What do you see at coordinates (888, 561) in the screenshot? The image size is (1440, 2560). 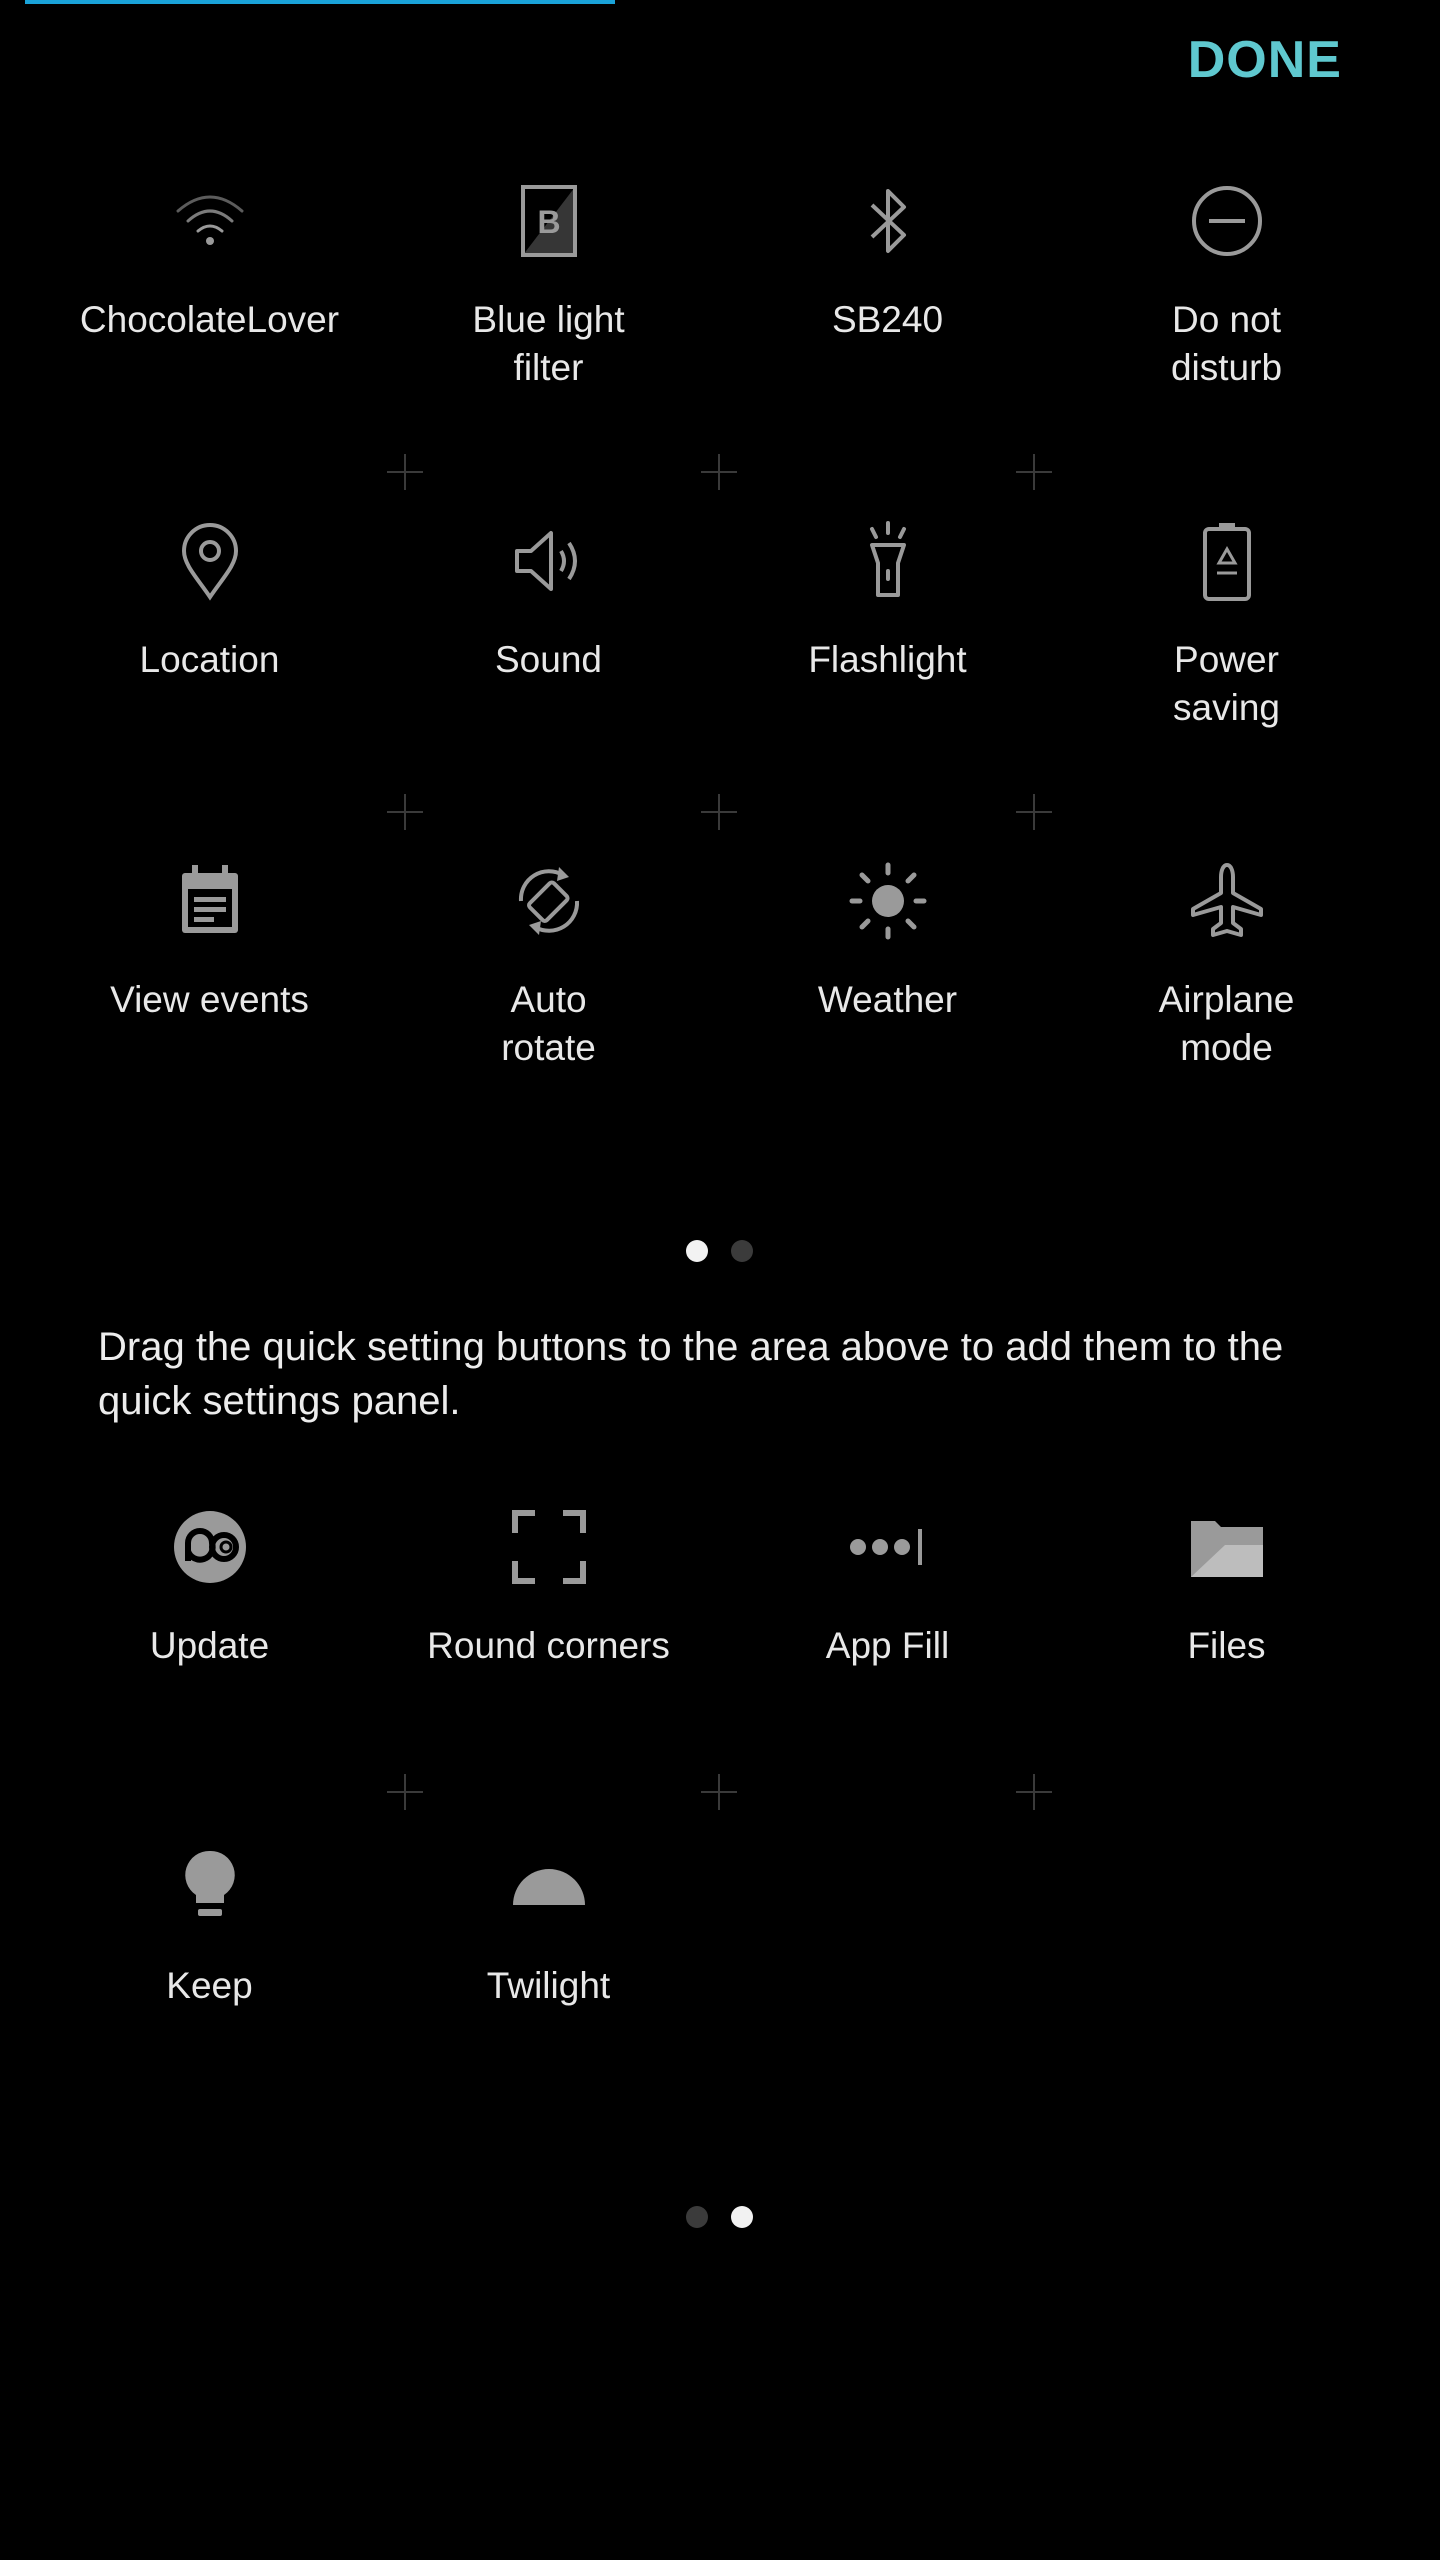 I see `flashlight-icon` at bounding box center [888, 561].